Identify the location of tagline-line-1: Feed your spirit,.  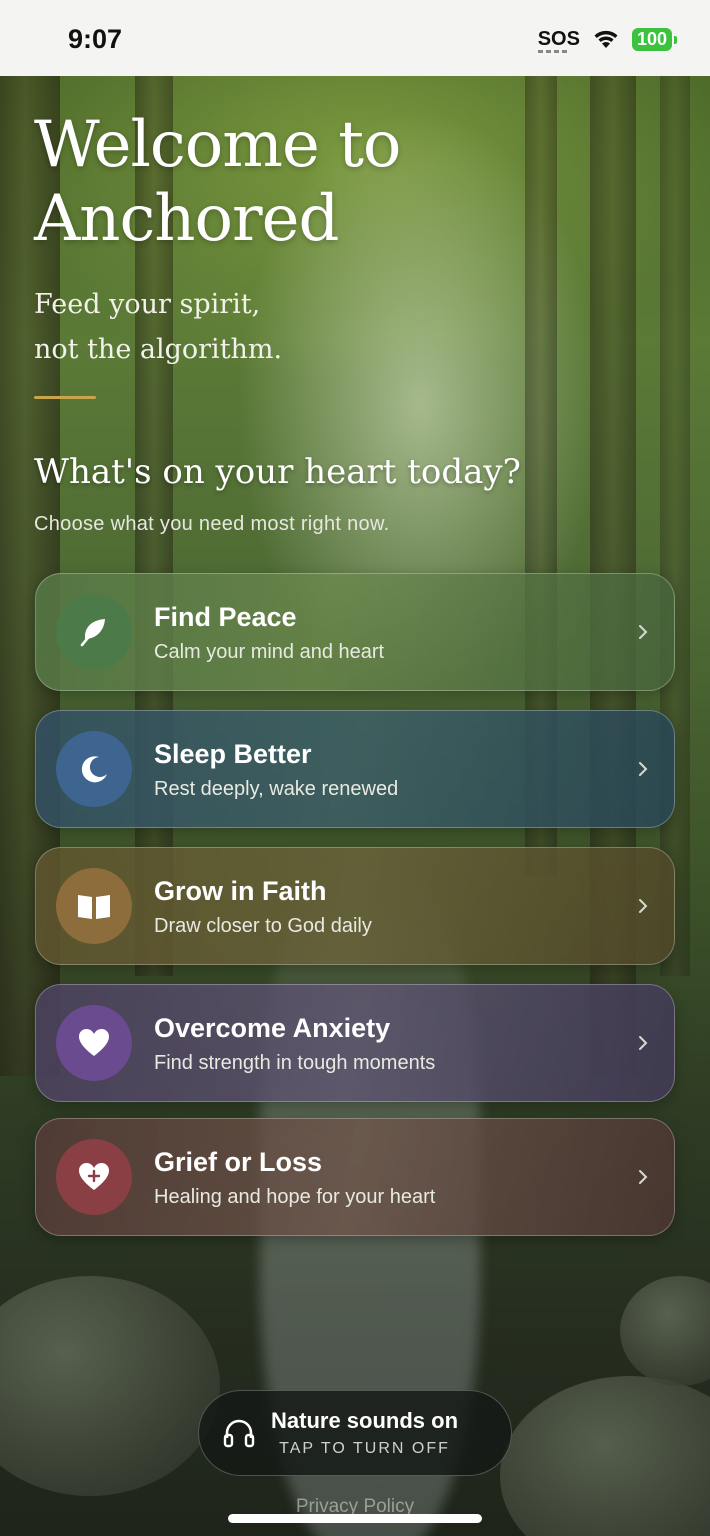
(147, 304).